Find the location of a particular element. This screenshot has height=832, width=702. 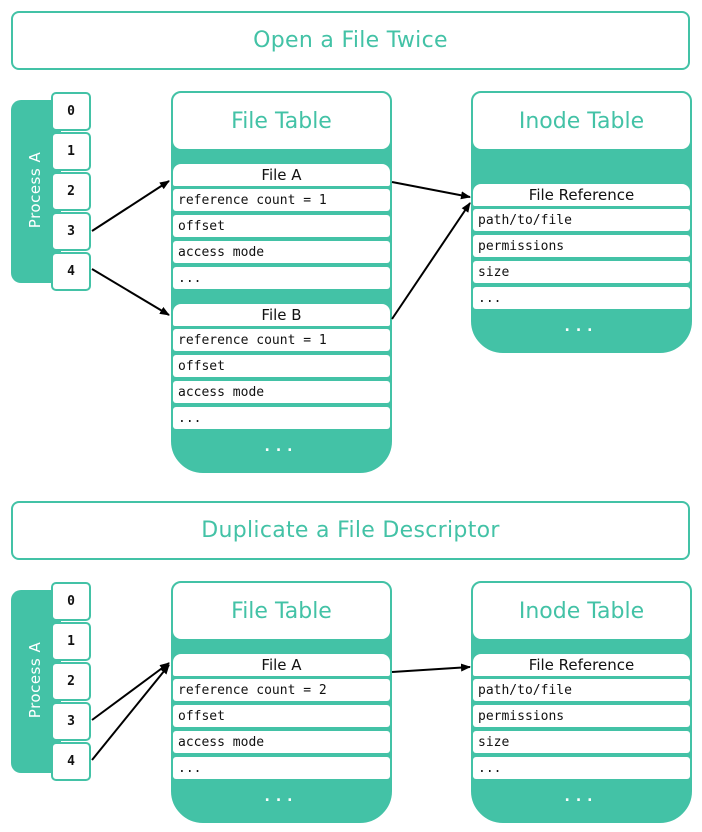

arrow-file-b-to-inode is located at coordinates (431, 261).